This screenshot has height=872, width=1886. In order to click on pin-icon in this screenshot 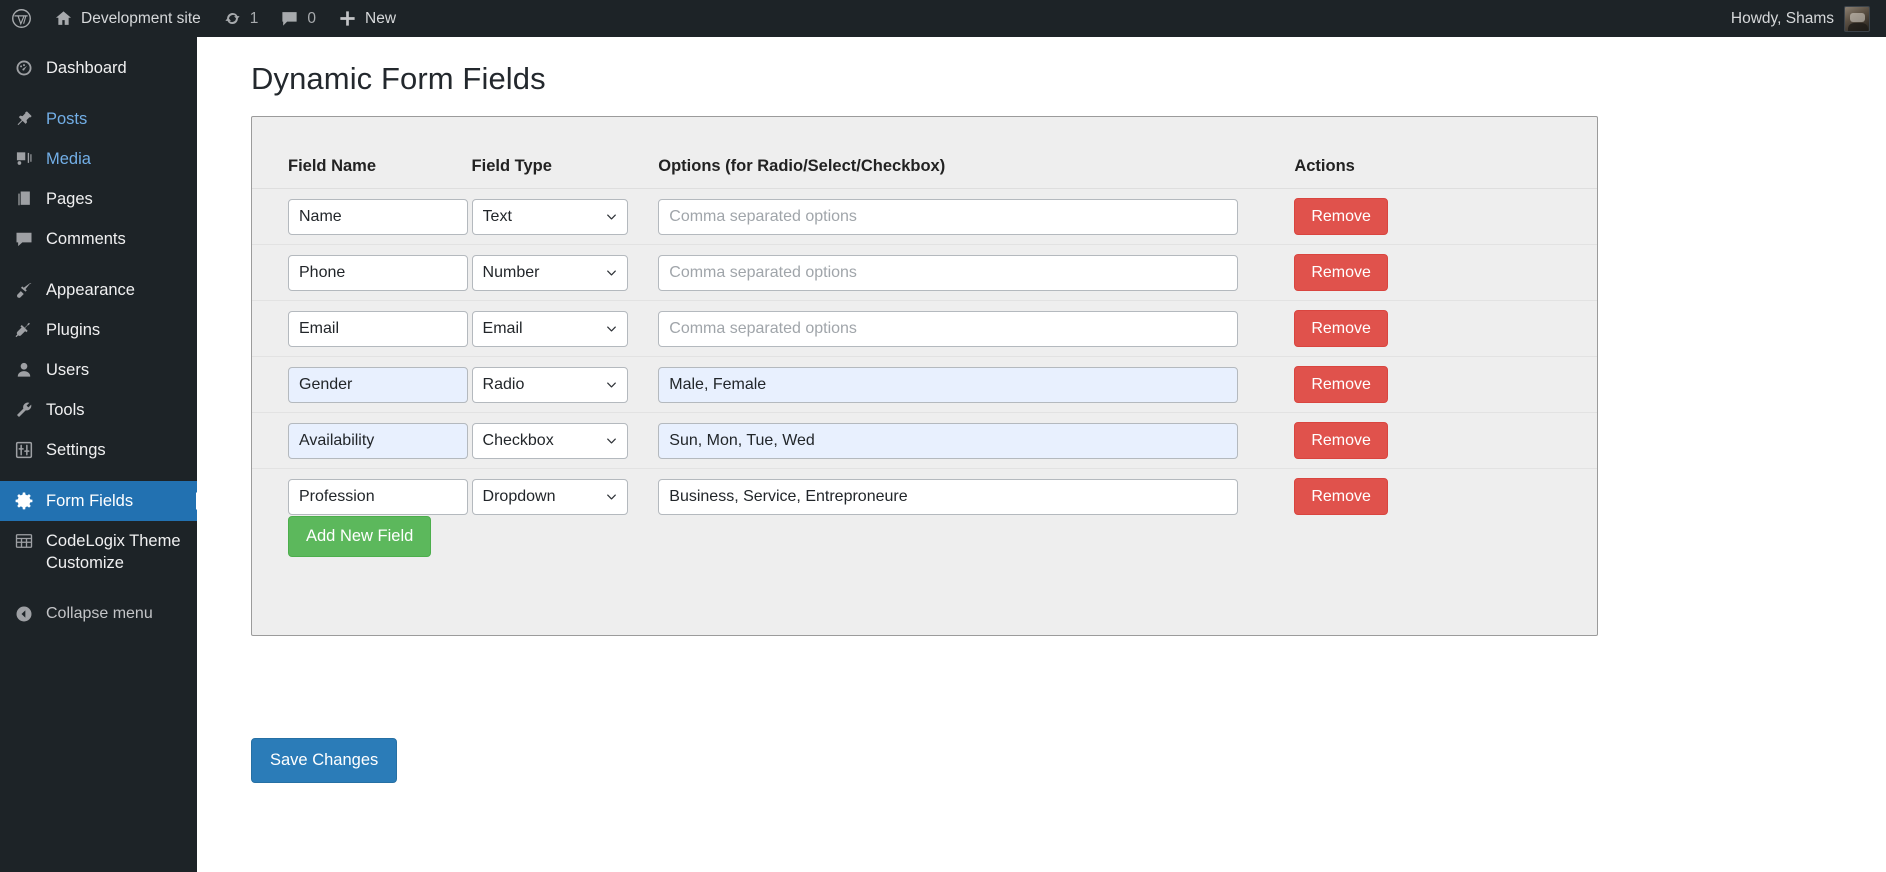, I will do `click(24, 119)`.